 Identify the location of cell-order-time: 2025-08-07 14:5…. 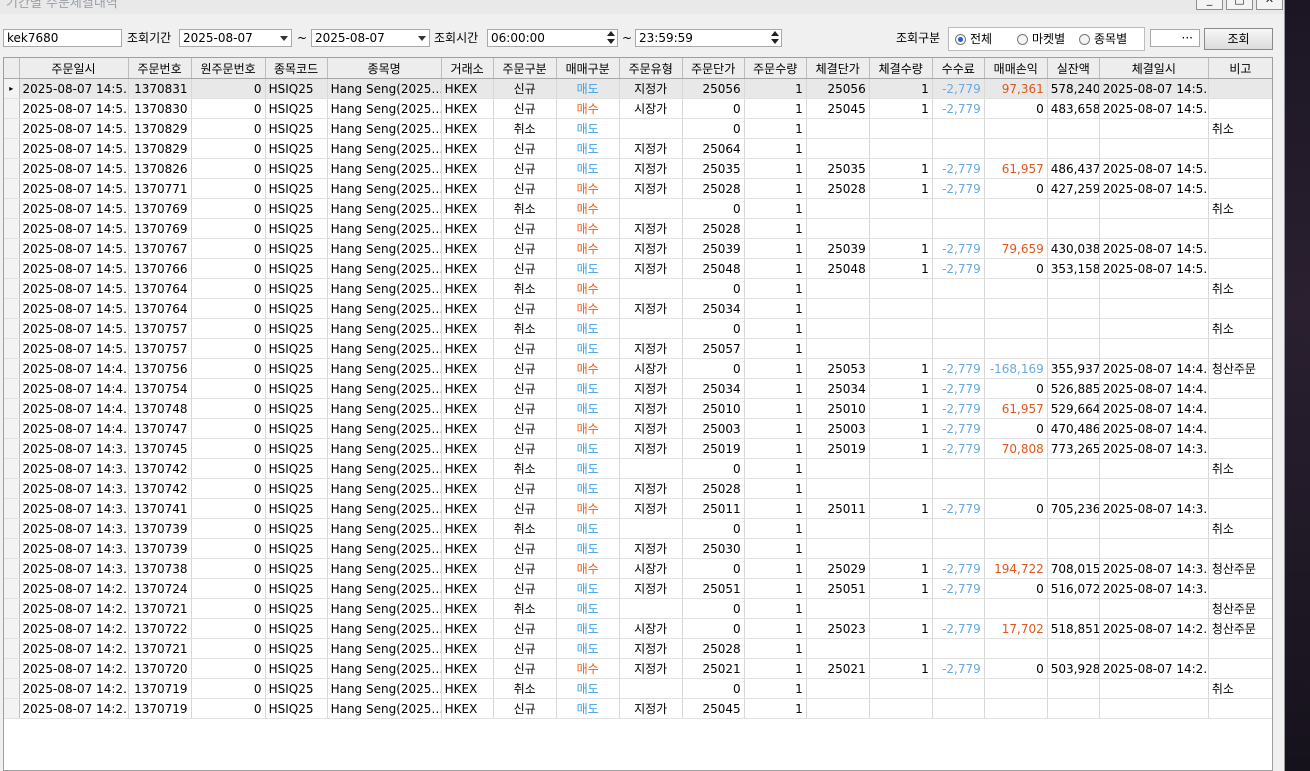
(74, 268).